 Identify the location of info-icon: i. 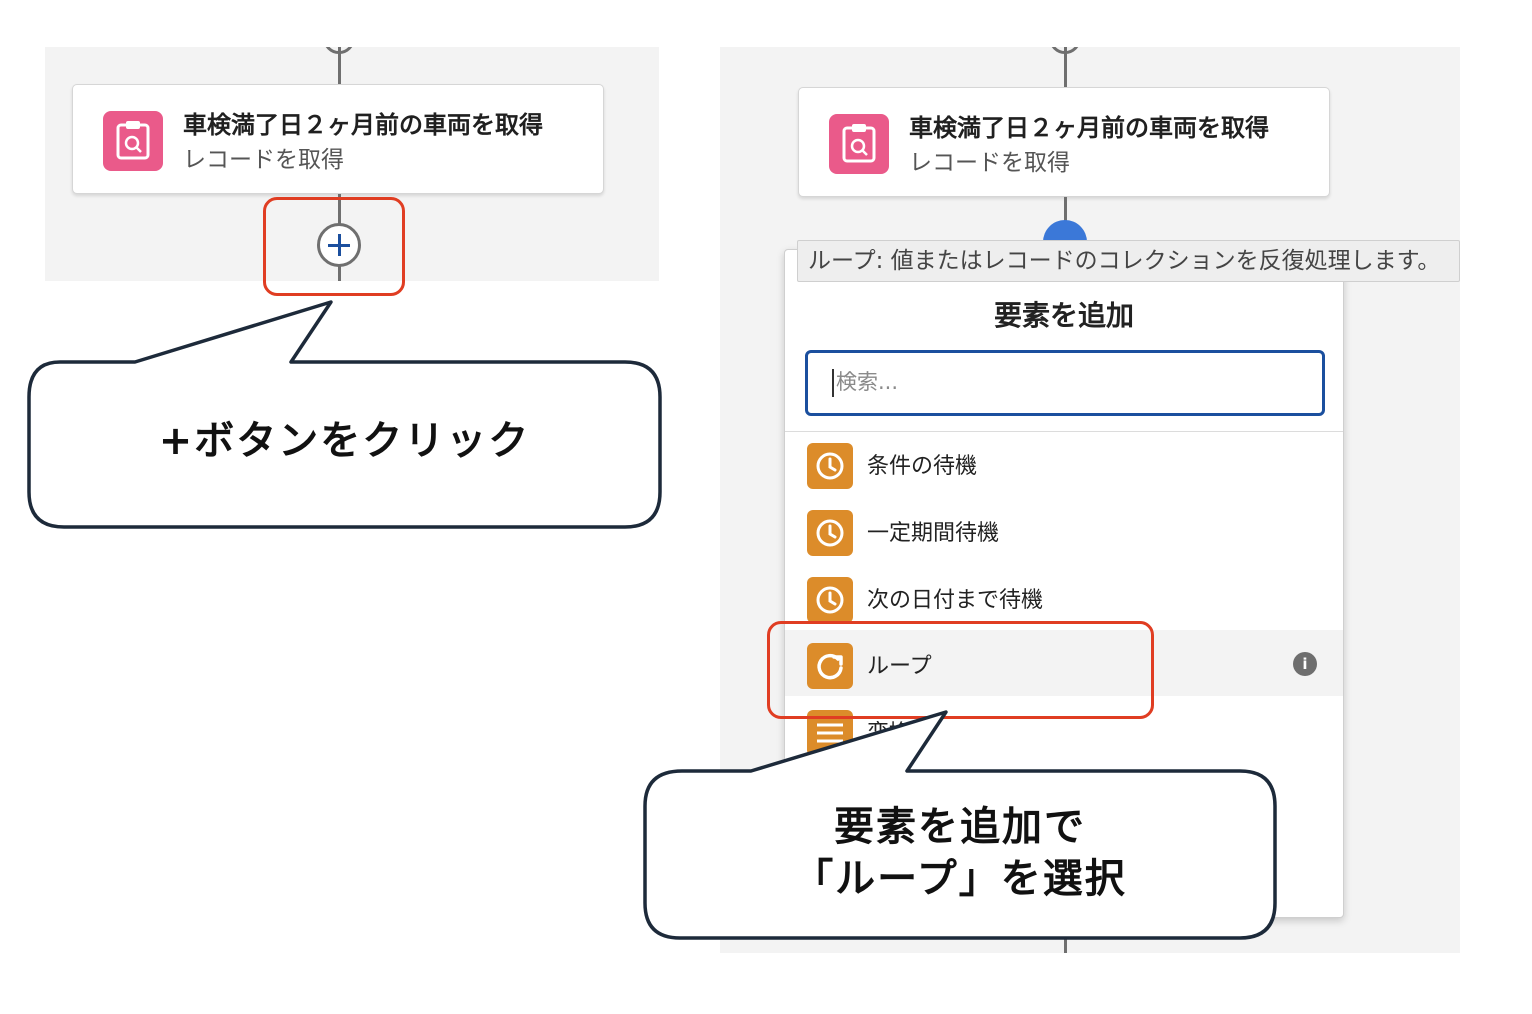
(1305, 664).